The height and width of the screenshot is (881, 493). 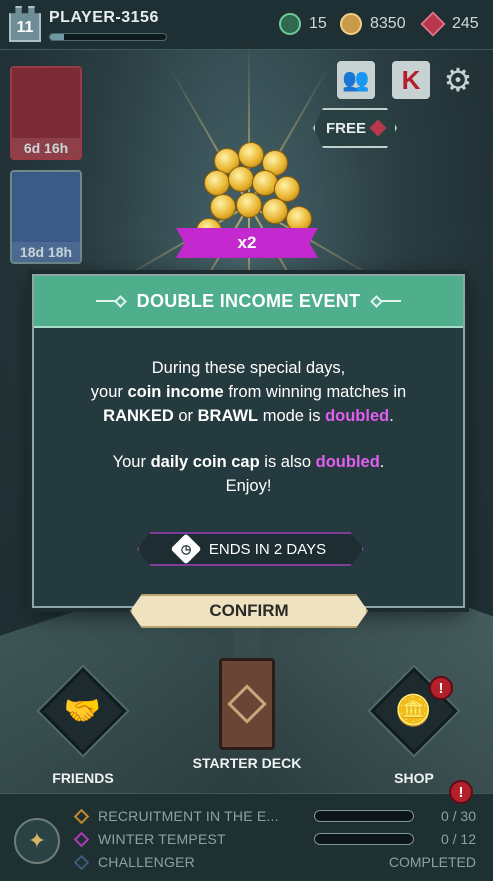 I want to click on xp-progress-bar, so click(x=108, y=37).